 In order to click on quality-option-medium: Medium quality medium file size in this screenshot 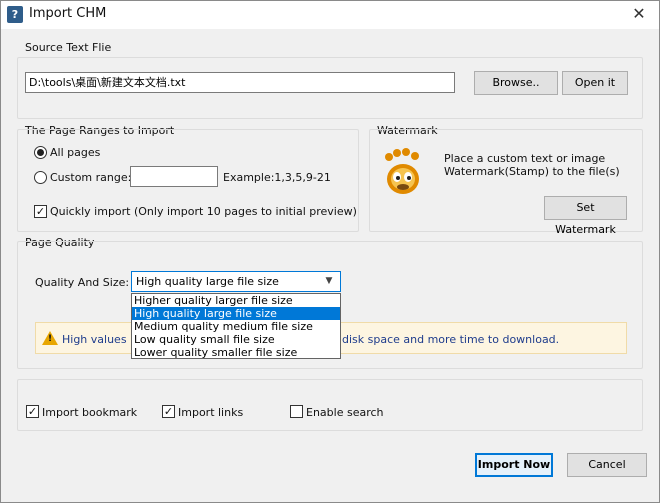, I will do `click(236, 326)`.